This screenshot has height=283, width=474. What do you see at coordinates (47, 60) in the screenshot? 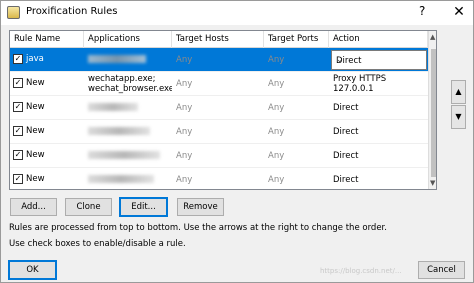
I see `rule-name-cell: ✓ java` at bounding box center [47, 60].